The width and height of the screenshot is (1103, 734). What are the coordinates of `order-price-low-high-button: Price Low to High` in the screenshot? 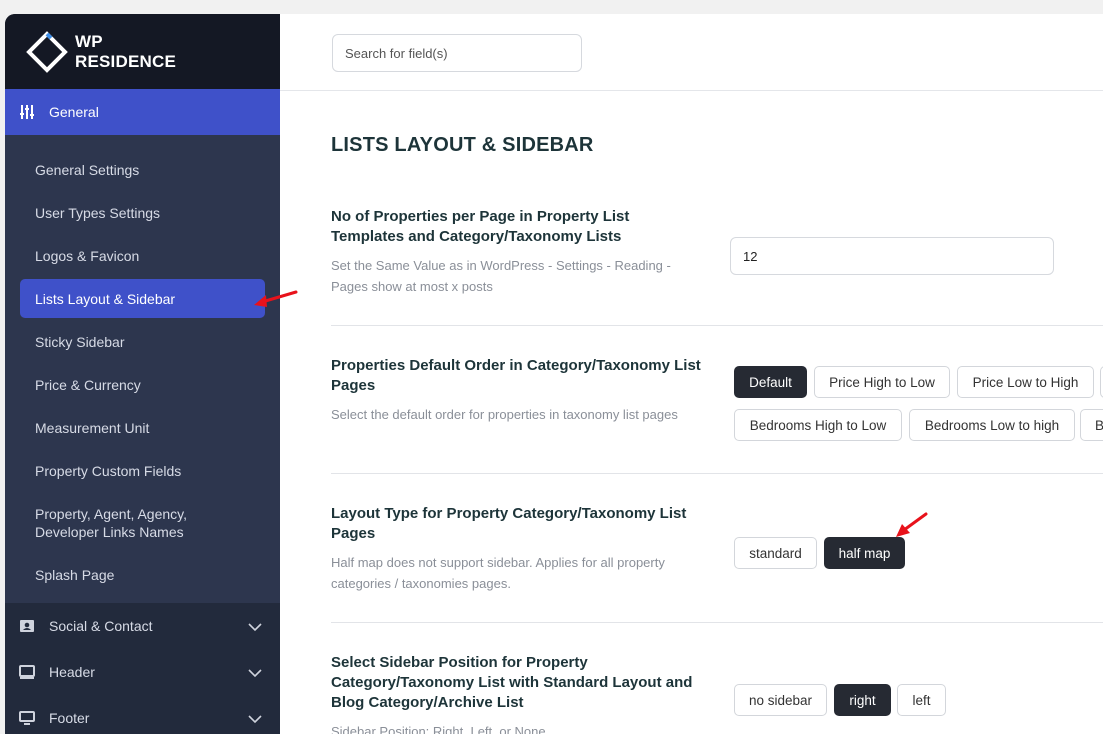 It's located at (1025, 382).